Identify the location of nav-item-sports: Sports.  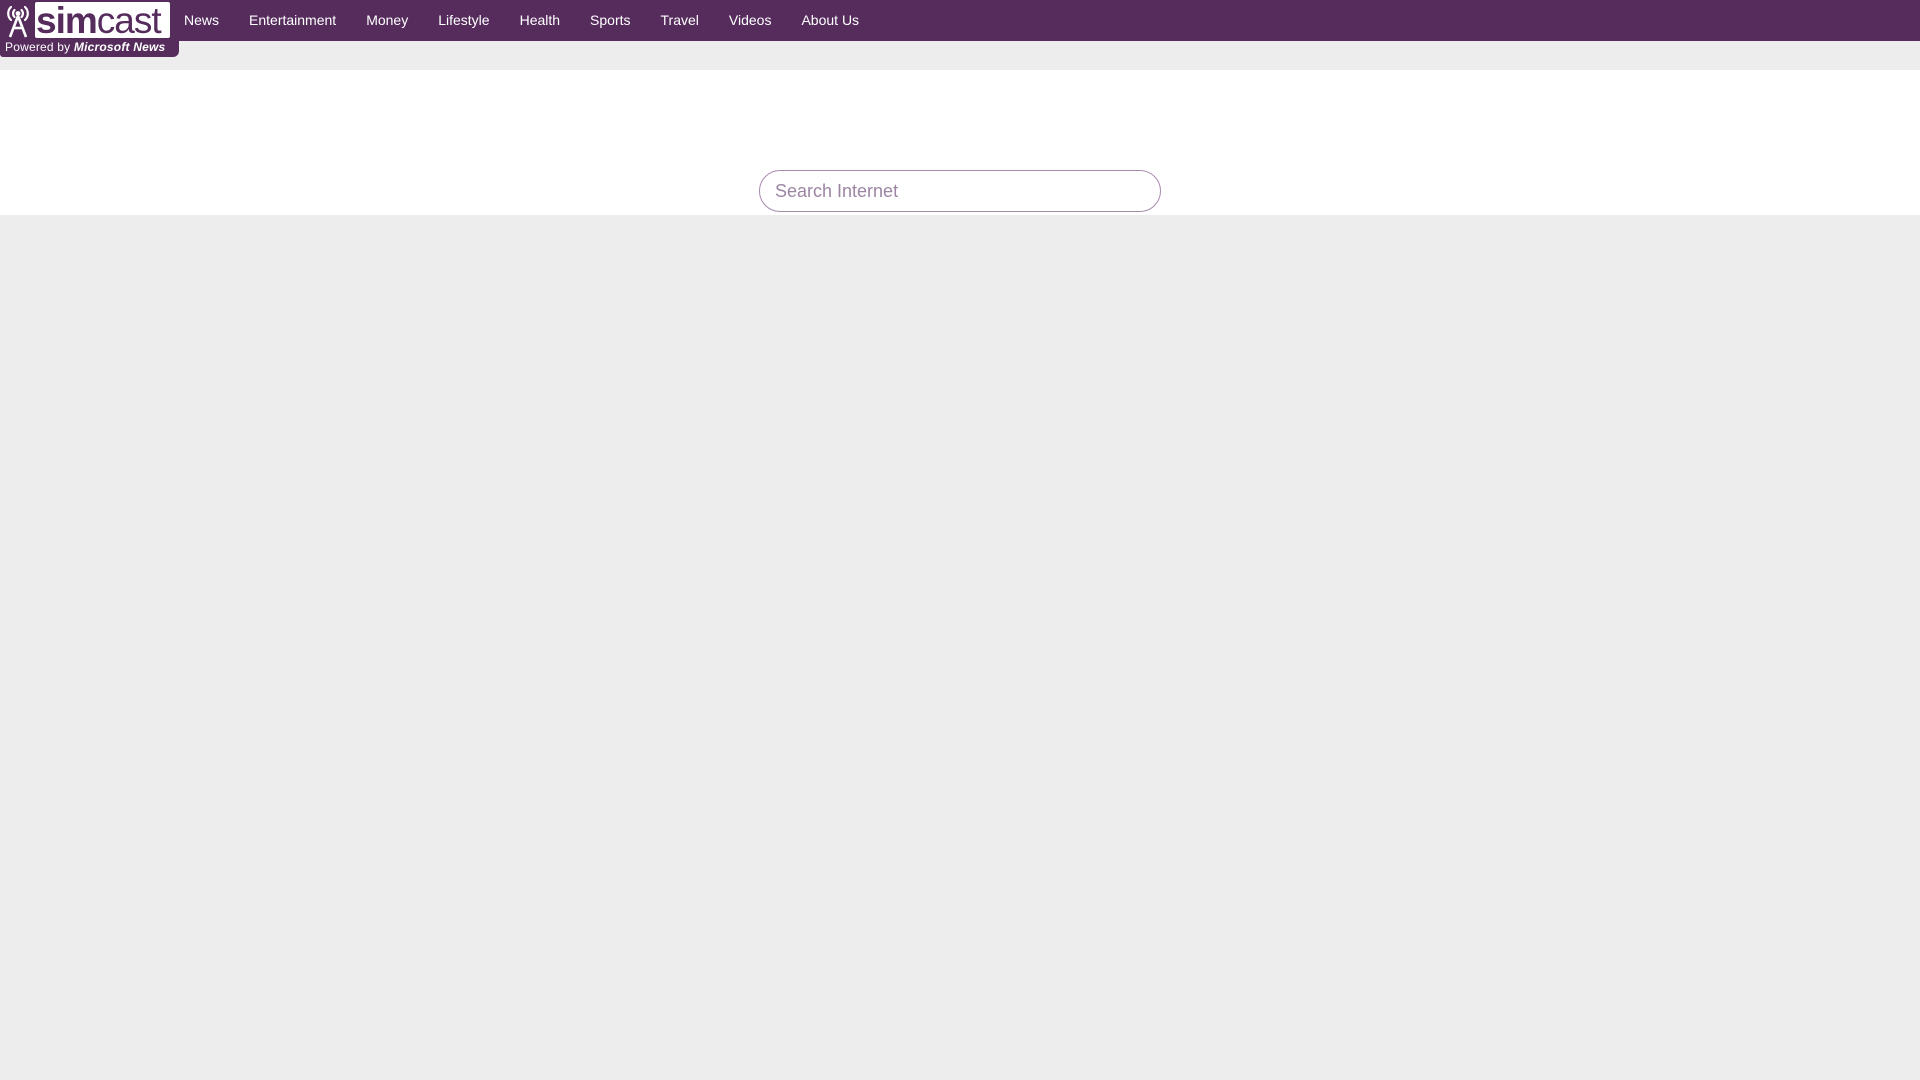
(610, 20).